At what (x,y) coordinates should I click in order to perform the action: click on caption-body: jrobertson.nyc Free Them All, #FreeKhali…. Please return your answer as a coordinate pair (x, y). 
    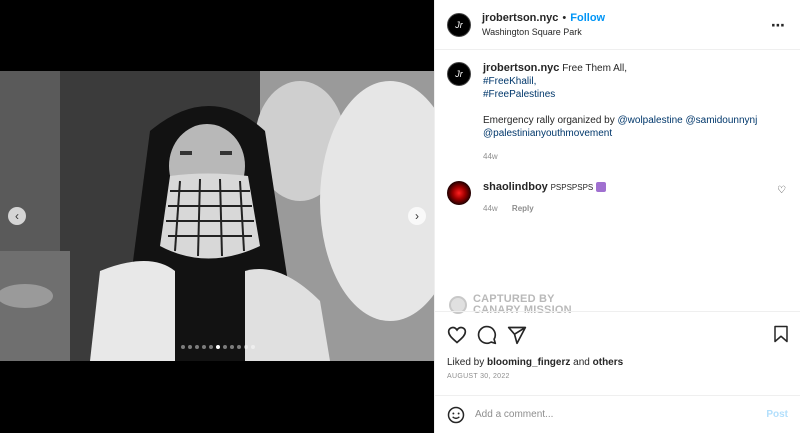
    Looking at the image, I should click on (620, 112).